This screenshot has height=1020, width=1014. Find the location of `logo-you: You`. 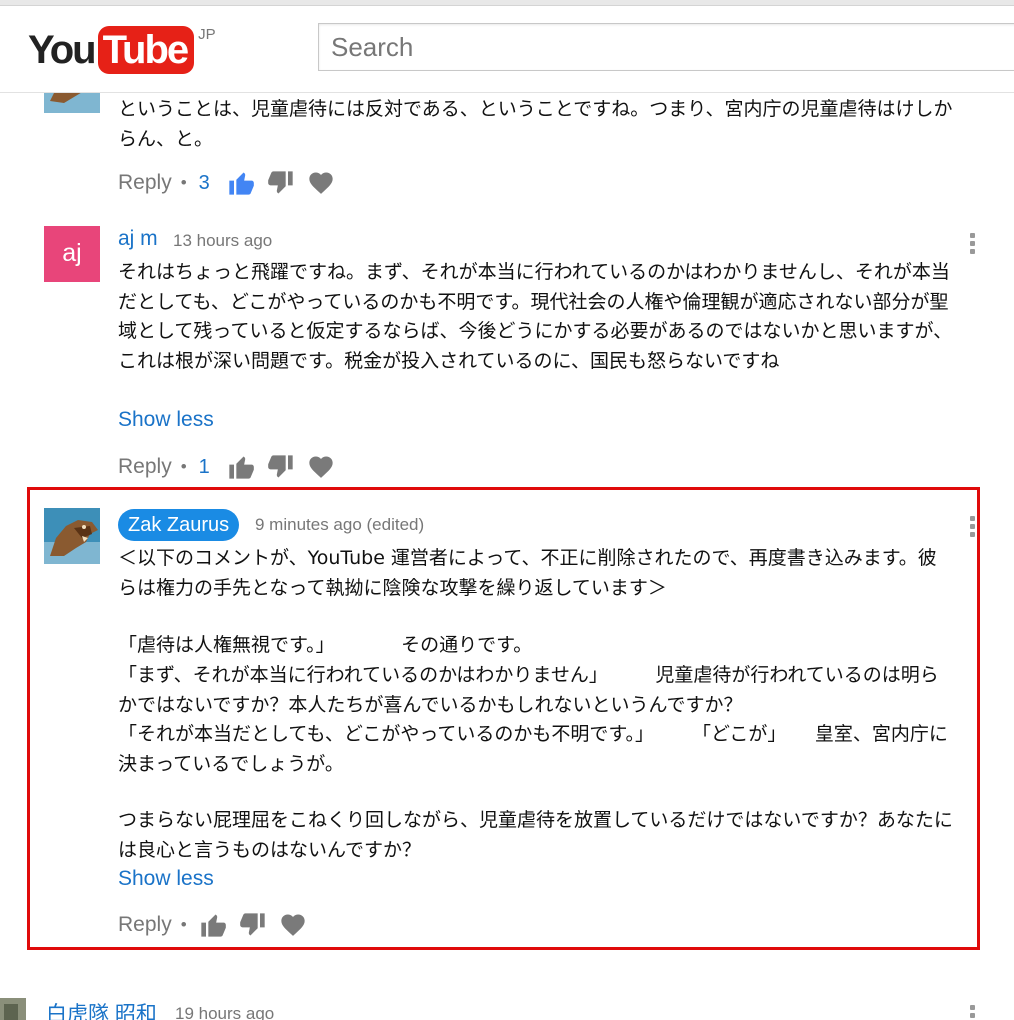

logo-you: You is located at coordinates (62, 50).